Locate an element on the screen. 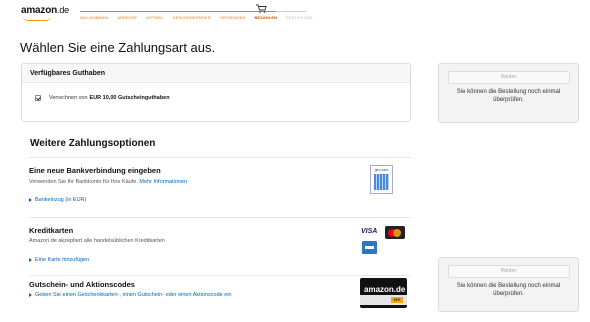 The image size is (590, 322). voucher-title: Gutschein- und Aktionscodes is located at coordinates (82, 284).